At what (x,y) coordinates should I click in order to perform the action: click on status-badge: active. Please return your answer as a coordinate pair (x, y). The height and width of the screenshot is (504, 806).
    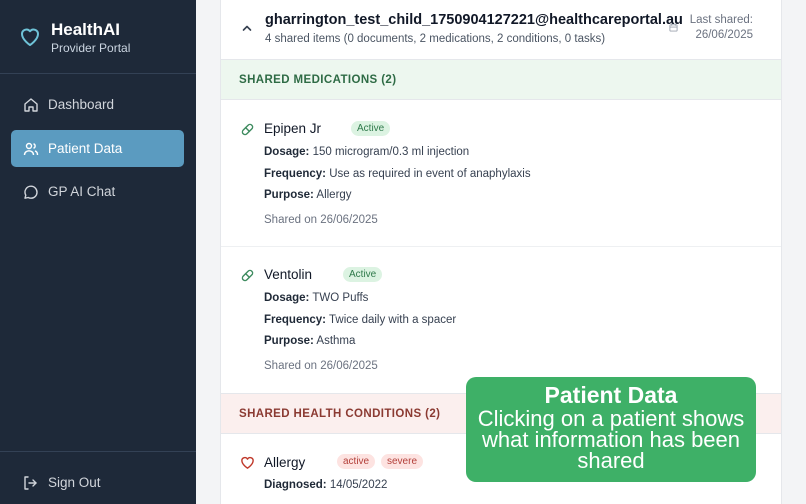
    Looking at the image, I should click on (356, 461).